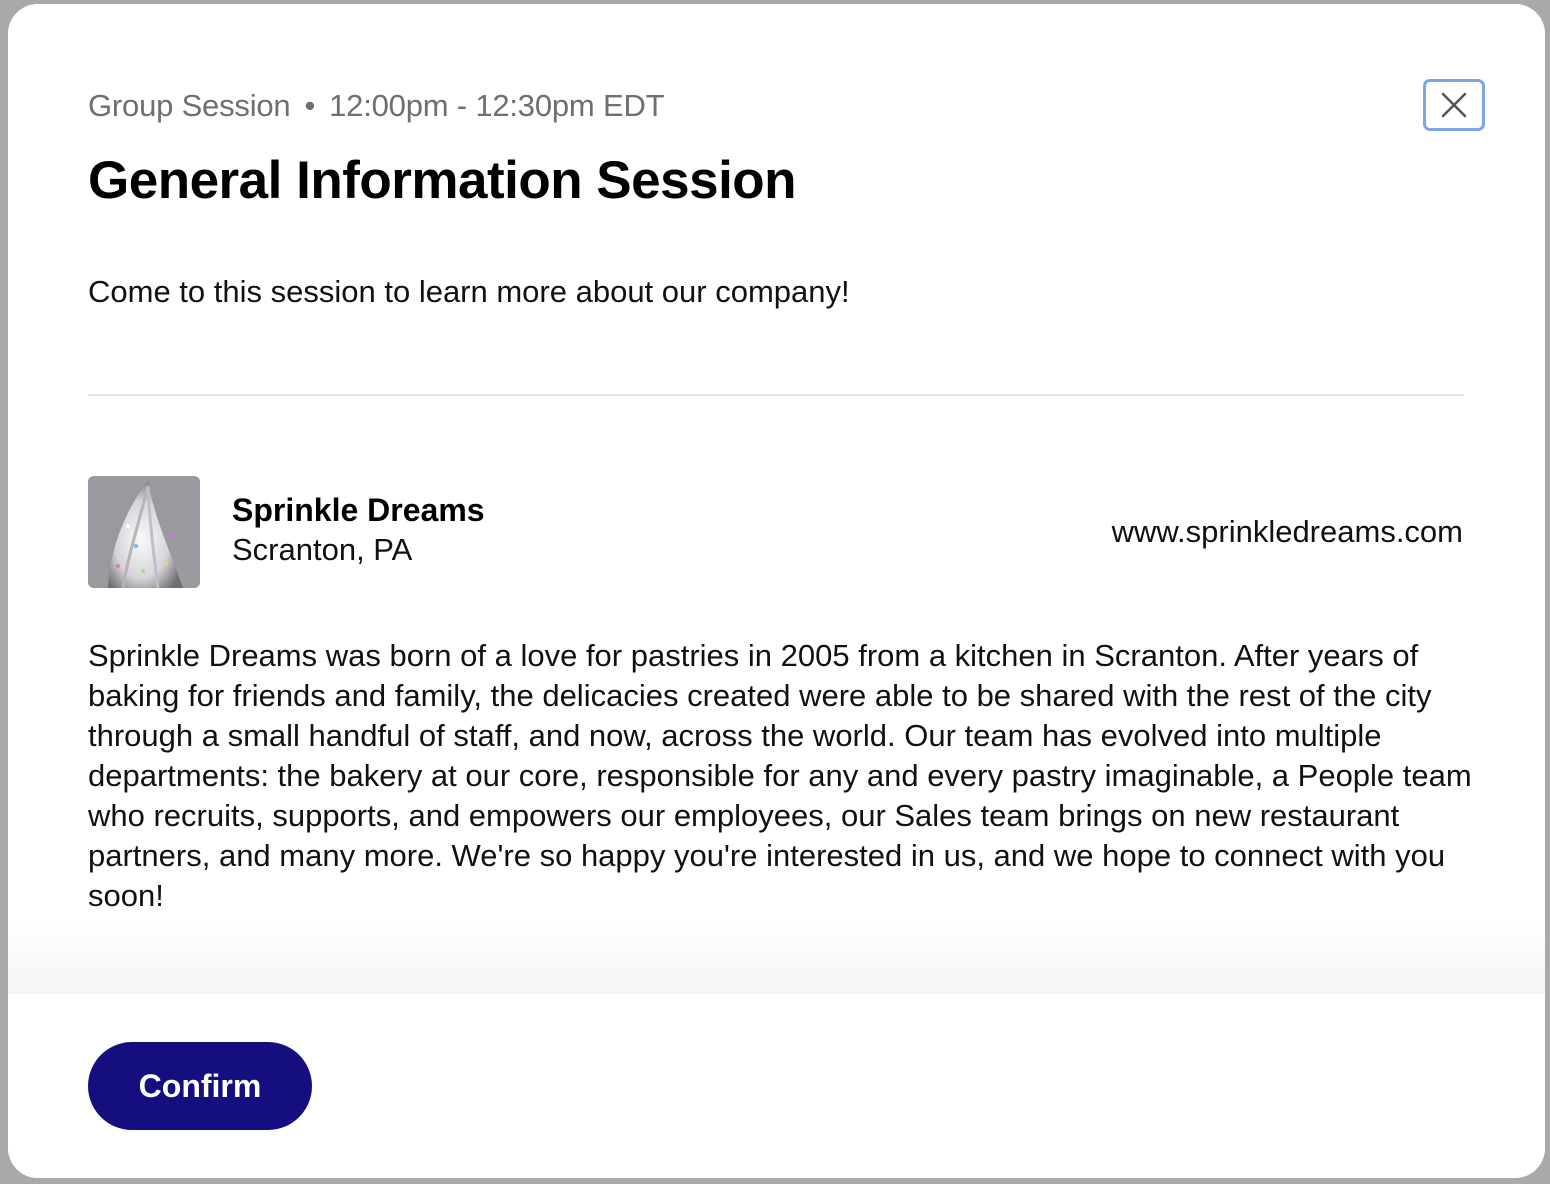 The image size is (1550, 1184). What do you see at coordinates (322, 549) in the screenshot?
I see `company-location: Scranton, PA` at bounding box center [322, 549].